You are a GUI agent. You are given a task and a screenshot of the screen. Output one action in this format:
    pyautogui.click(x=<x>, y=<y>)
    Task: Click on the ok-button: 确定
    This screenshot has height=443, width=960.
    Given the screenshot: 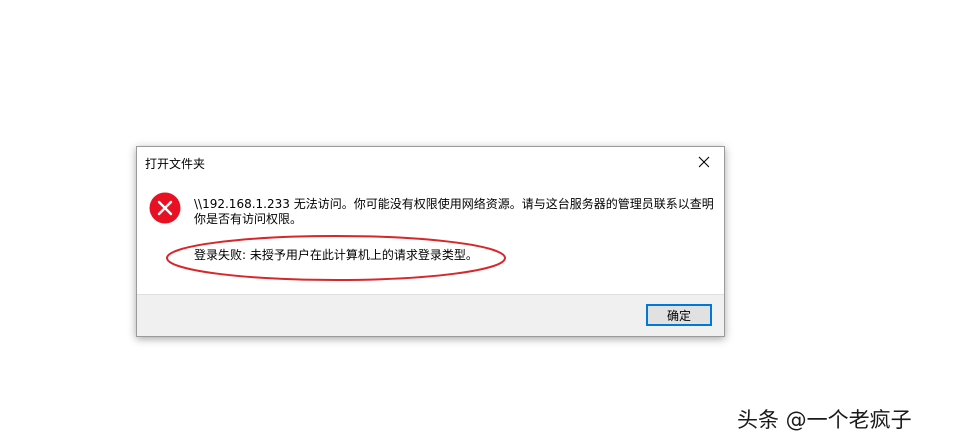 What is the action you would take?
    pyautogui.click(x=679, y=315)
    